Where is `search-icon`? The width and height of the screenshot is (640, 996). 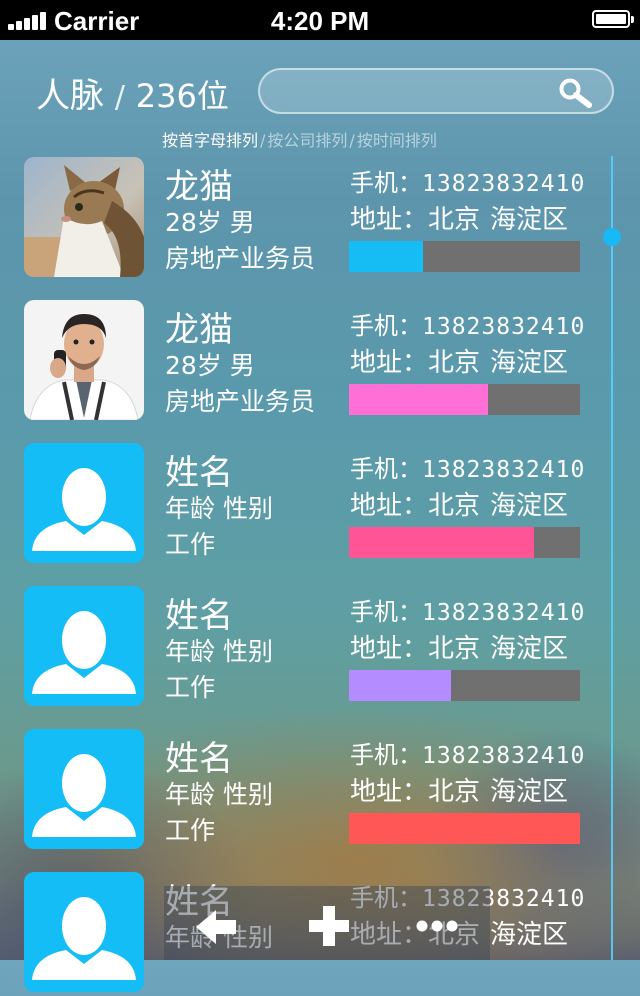 search-icon is located at coordinates (576, 93).